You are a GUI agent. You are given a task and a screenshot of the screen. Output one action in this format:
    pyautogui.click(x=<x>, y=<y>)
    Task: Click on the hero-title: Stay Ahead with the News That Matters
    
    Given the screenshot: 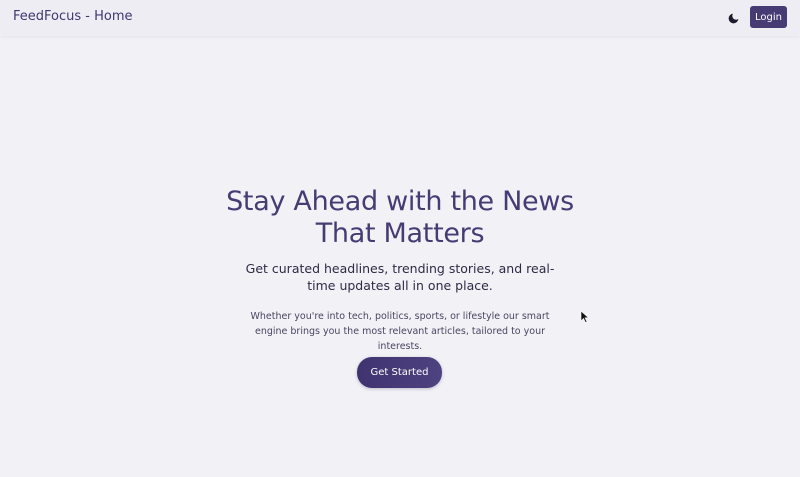 What is the action you would take?
    pyautogui.click(x=400, y=217)
    